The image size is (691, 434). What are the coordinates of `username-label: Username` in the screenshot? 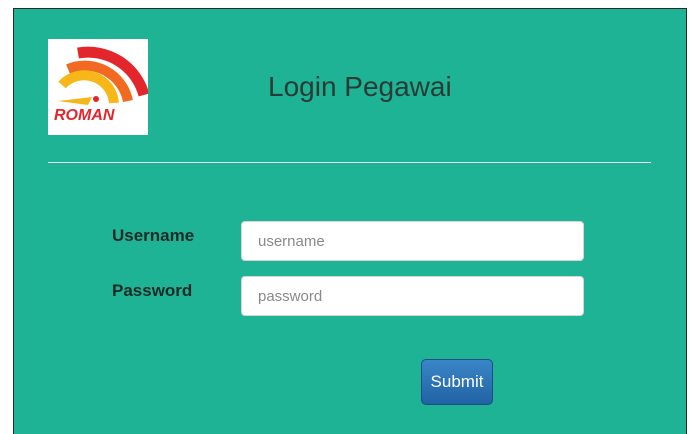 It's located at (153, 235).